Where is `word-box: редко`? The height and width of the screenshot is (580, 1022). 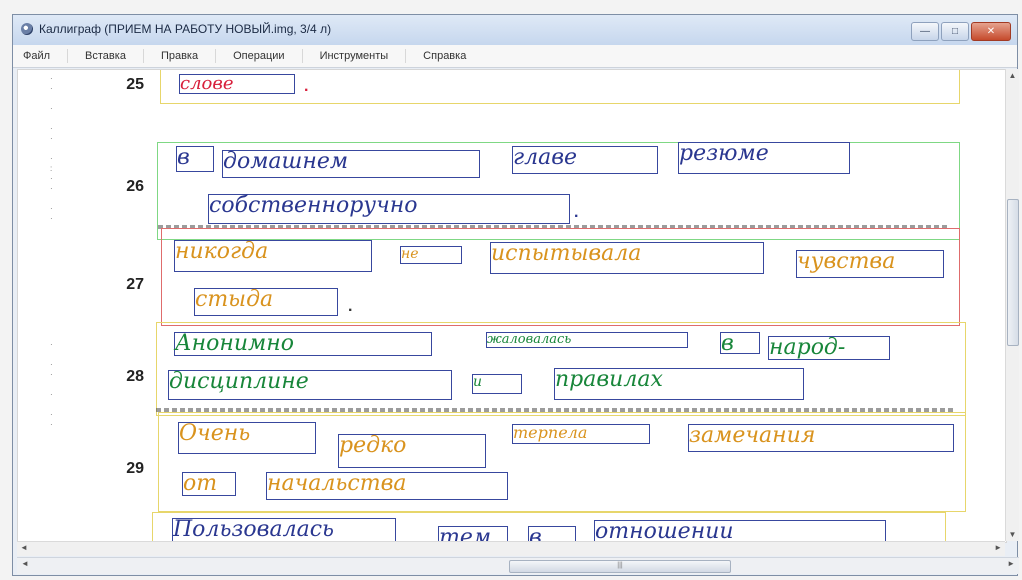
word-box: редко is located at coordinates (412, 451).